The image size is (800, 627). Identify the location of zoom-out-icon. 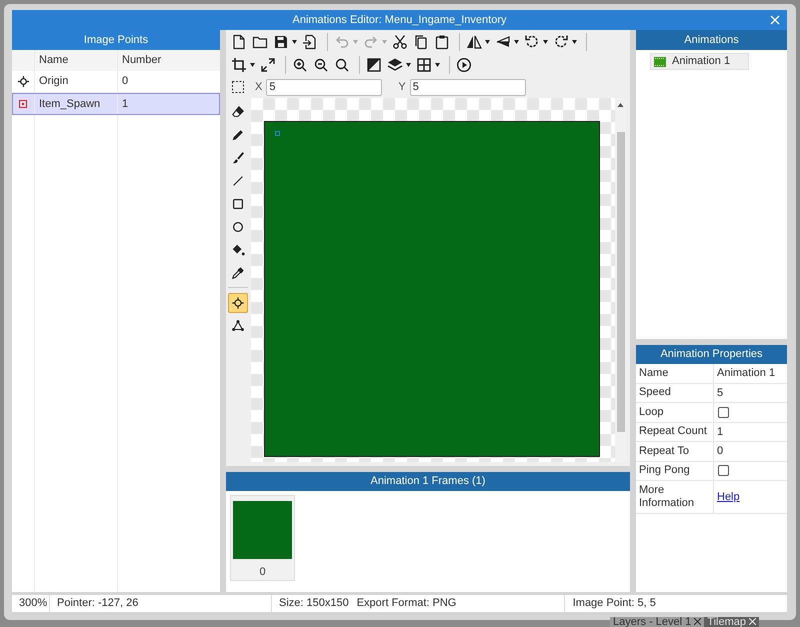
(321, 64).